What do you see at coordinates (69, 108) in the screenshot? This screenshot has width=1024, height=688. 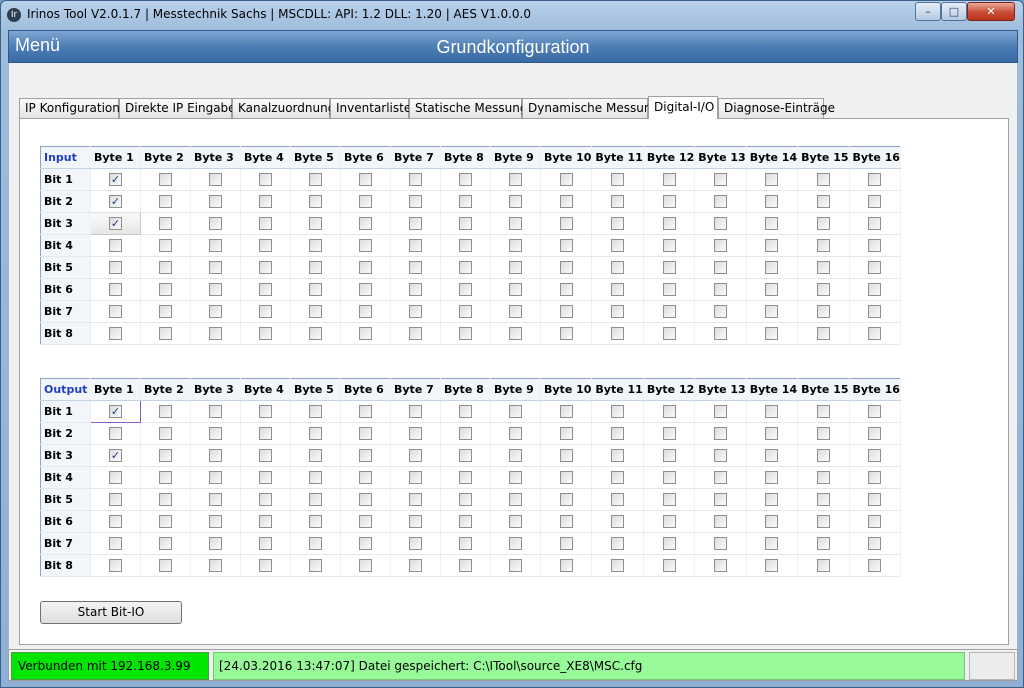 I see `tab-ip-konfiguration: IP Konfiguration` at bounding box center [69, 108].